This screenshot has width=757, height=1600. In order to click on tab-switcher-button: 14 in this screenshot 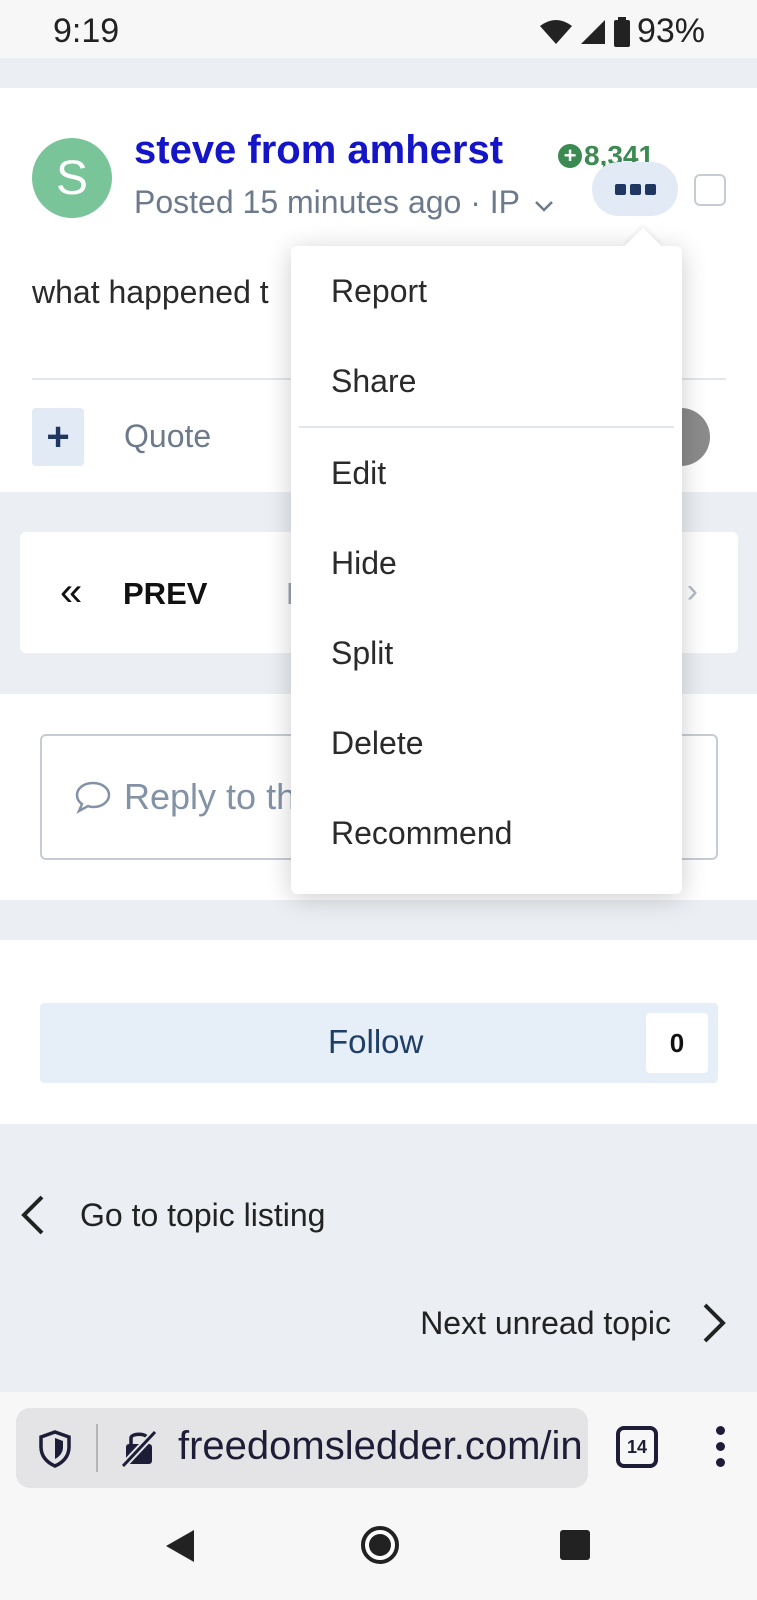, I will do `click(637, 1447)`.